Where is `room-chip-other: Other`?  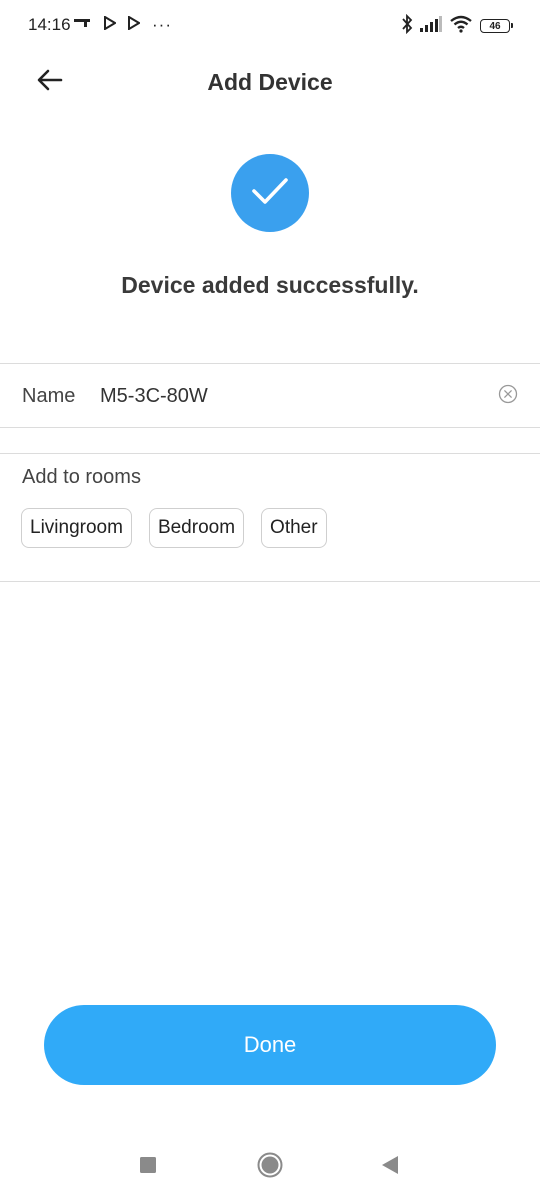
room-chip-other: Other is located at coordinates (294, 528).